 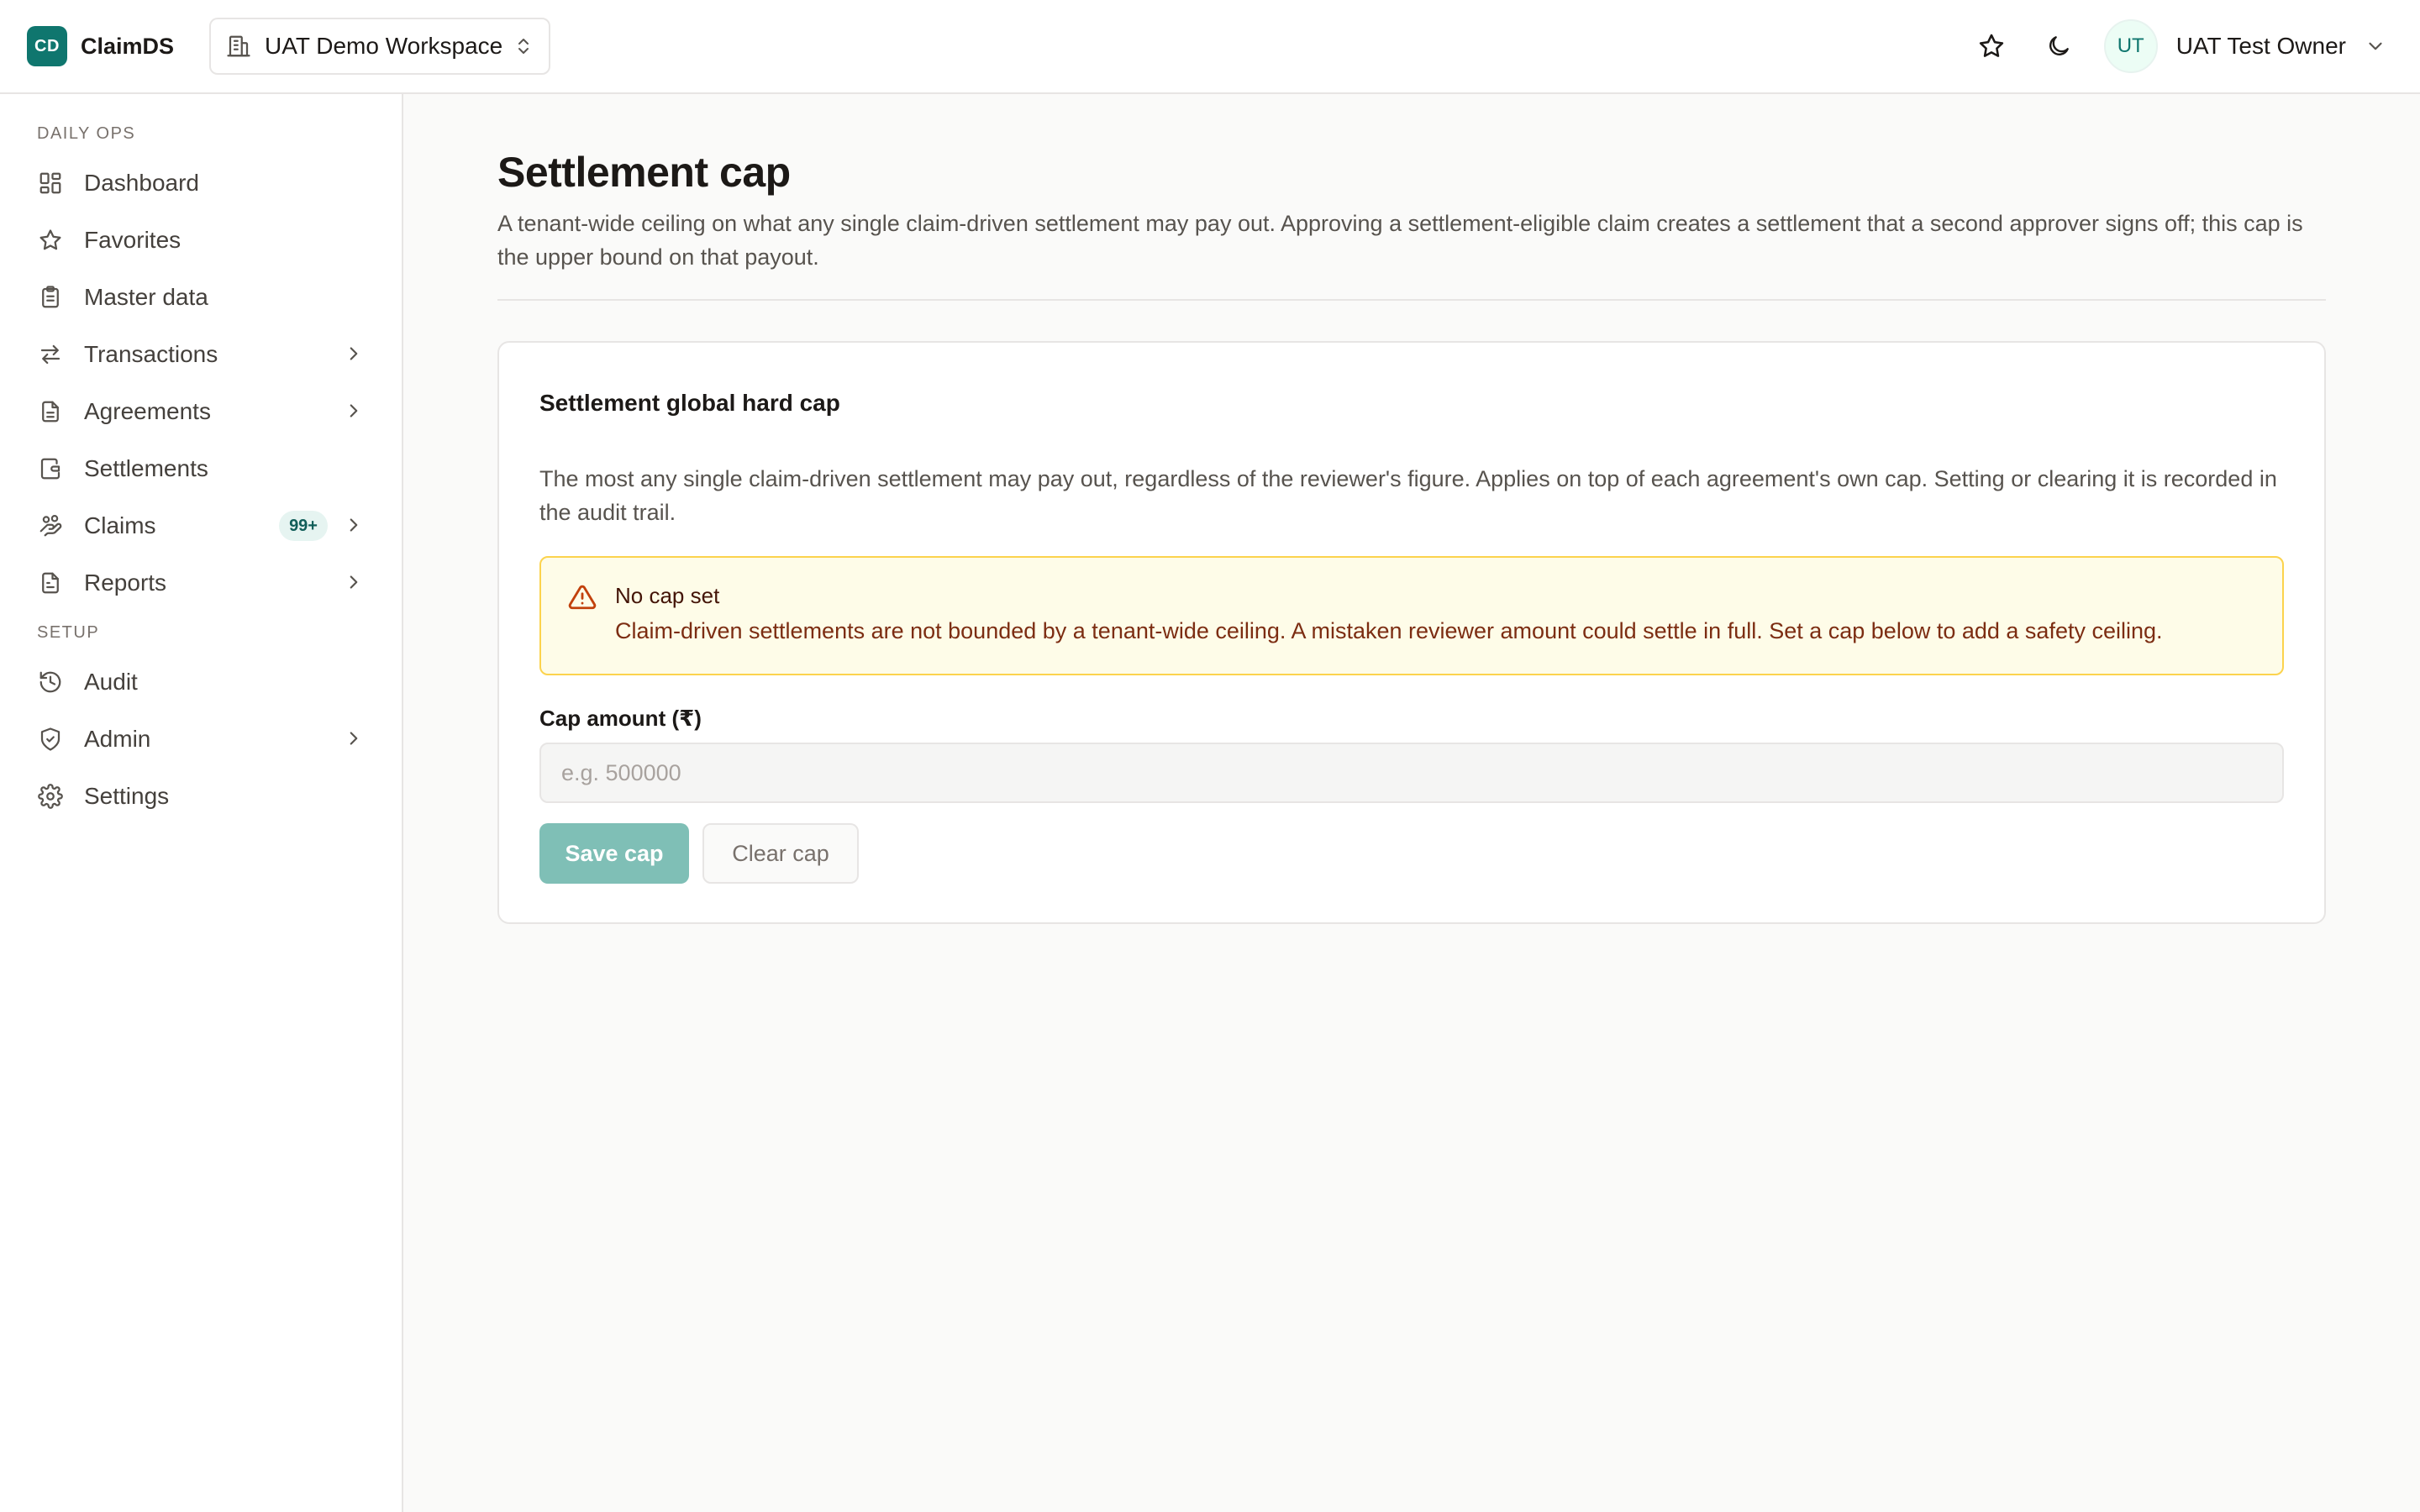 I want to click on workspace-switcher: UAT Demo Workspace, so click(x=380, y=46).